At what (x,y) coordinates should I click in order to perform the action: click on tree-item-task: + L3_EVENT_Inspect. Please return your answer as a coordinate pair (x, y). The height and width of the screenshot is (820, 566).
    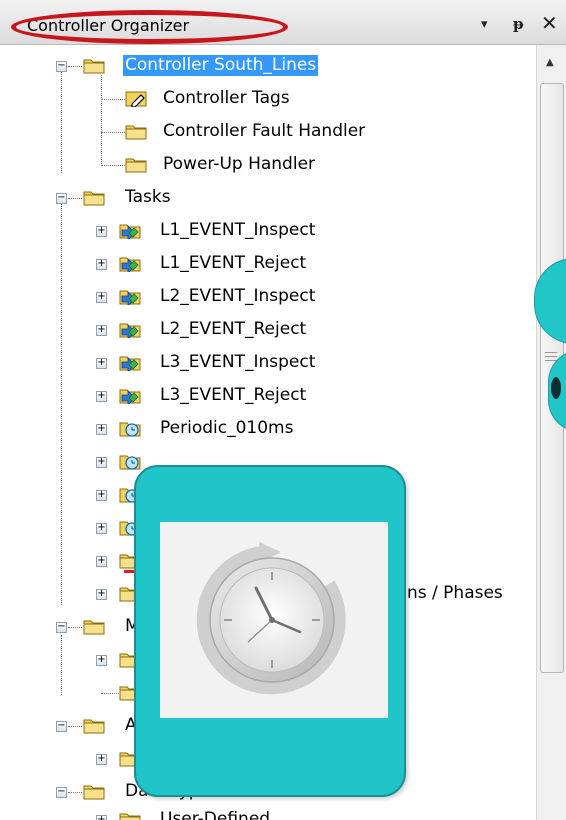
    Looking at the image, I should click on (268, 363).